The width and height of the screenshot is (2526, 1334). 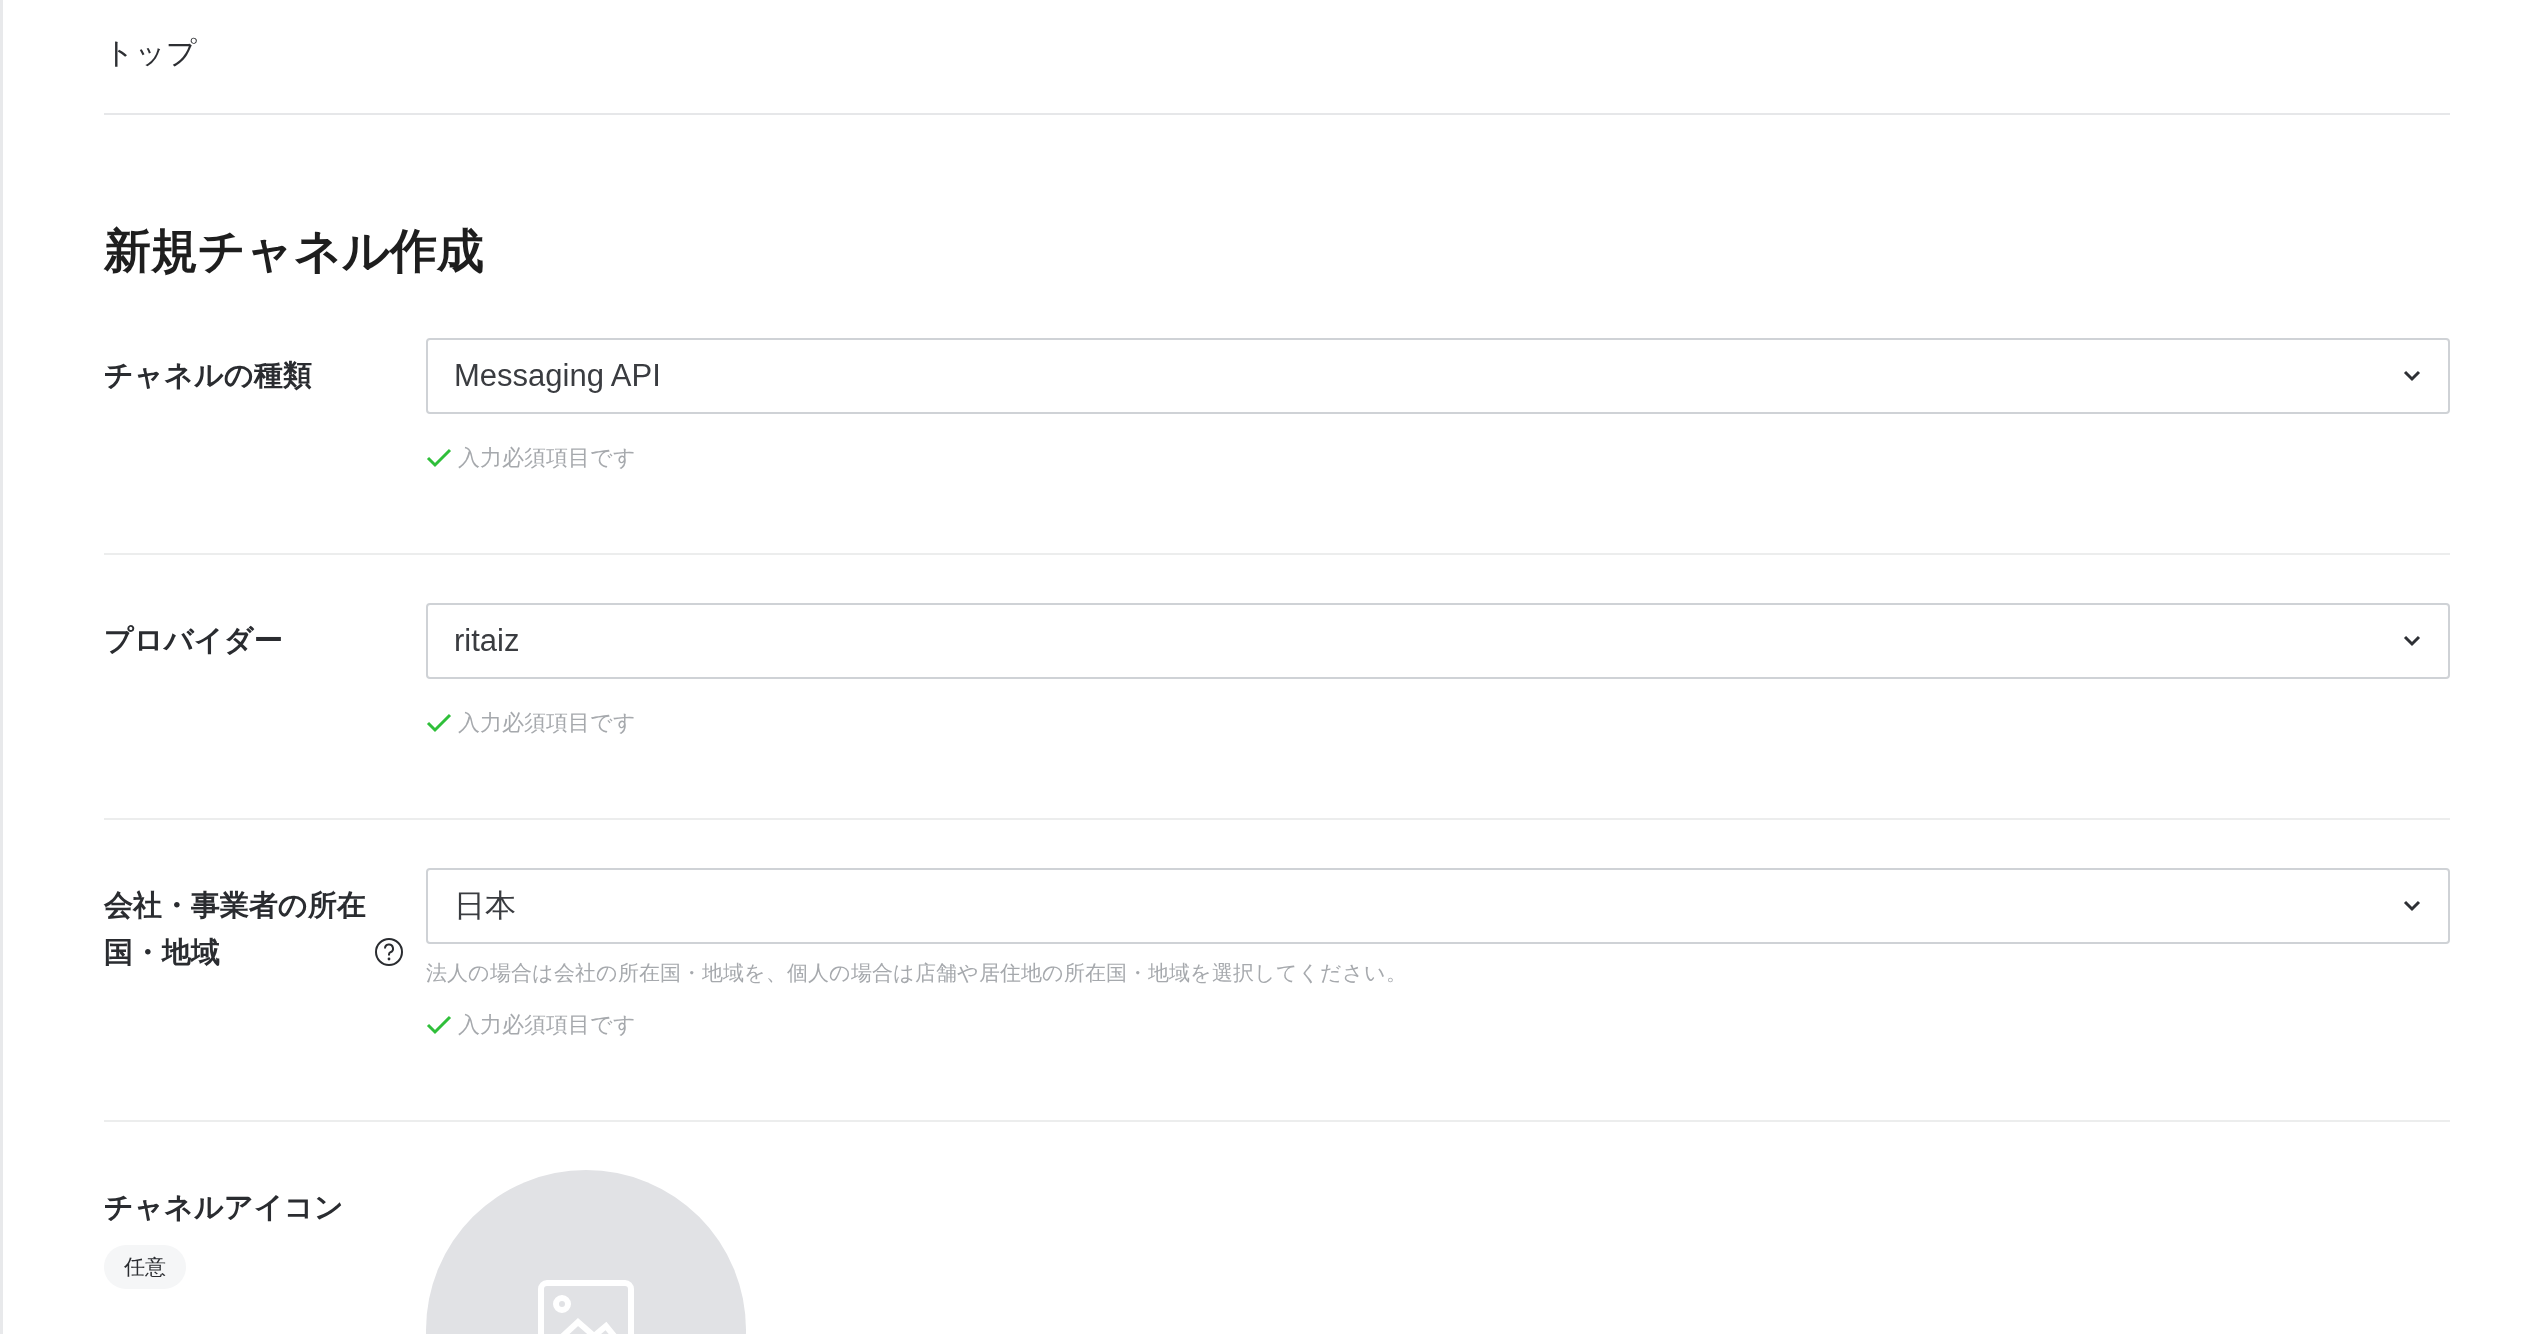 I want to click on field-label: チャネルの種類, so click(x=208, y=375).